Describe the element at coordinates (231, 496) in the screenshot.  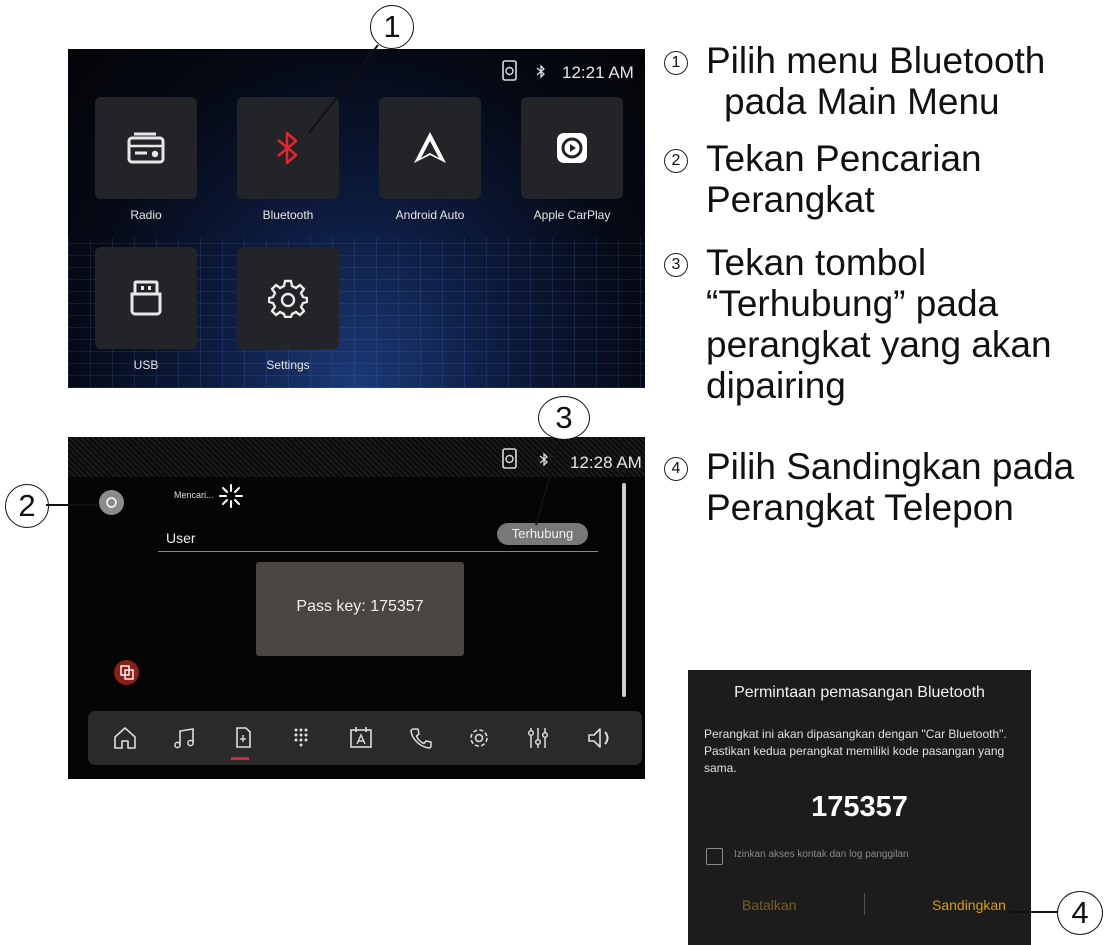
I see `loading-spinner-icon` at that location.